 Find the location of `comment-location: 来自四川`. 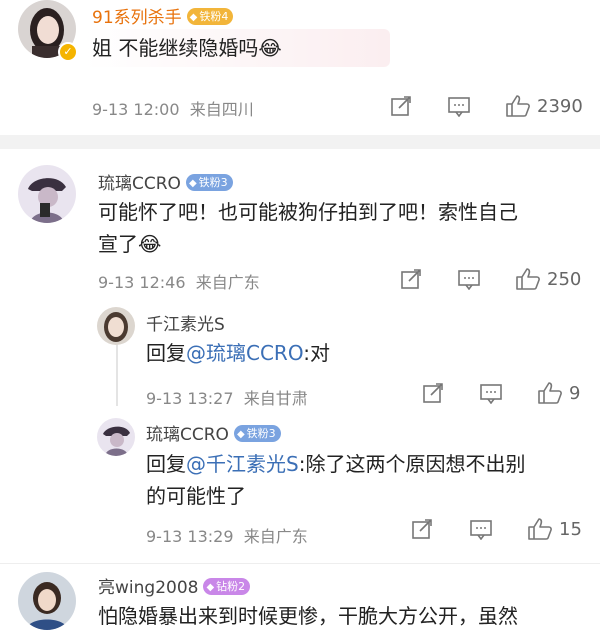

comment-location: 来自四川 is located at coordinates (221, 109).